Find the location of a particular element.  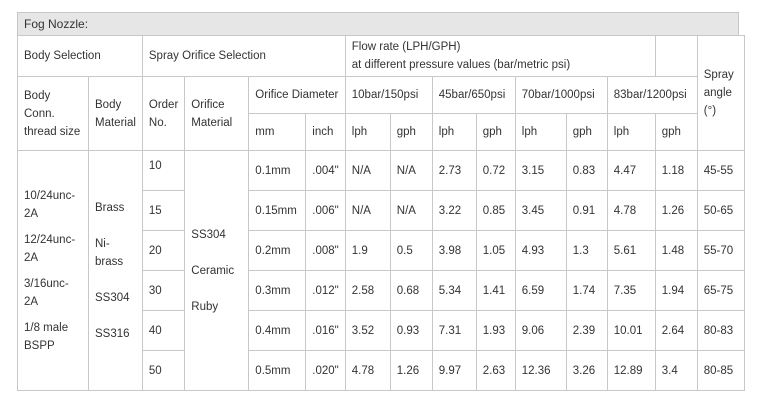

p4-lph-cell: 7.35 is located at coordinates (631, 290).